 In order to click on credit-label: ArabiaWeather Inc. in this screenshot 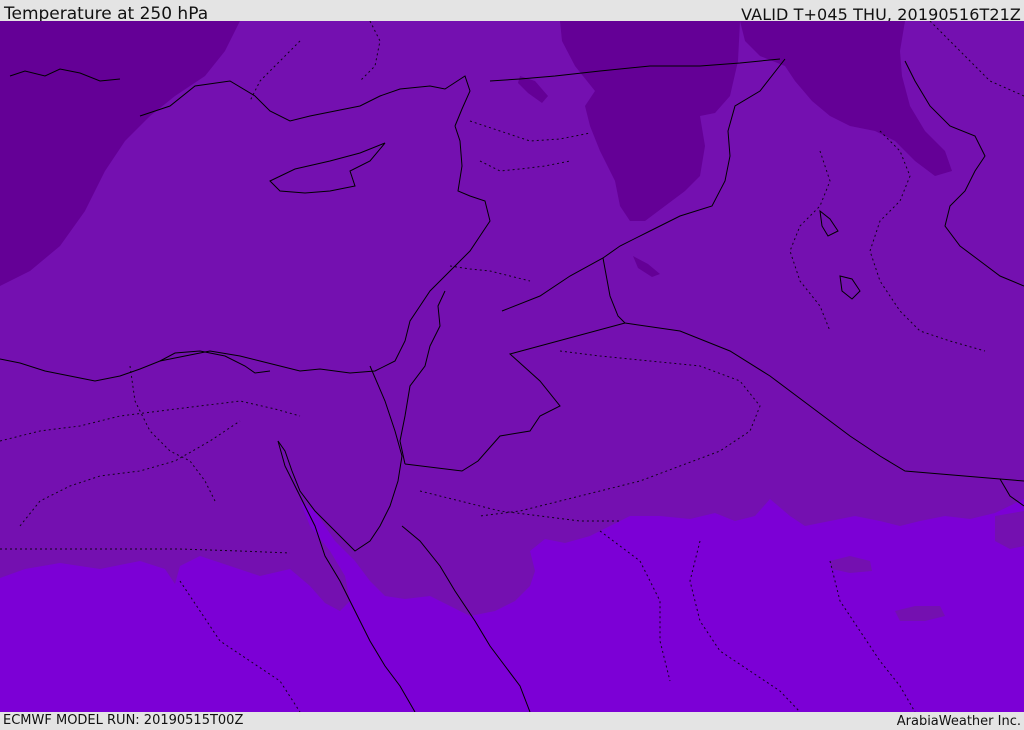, I will do `click(958, 721)`.